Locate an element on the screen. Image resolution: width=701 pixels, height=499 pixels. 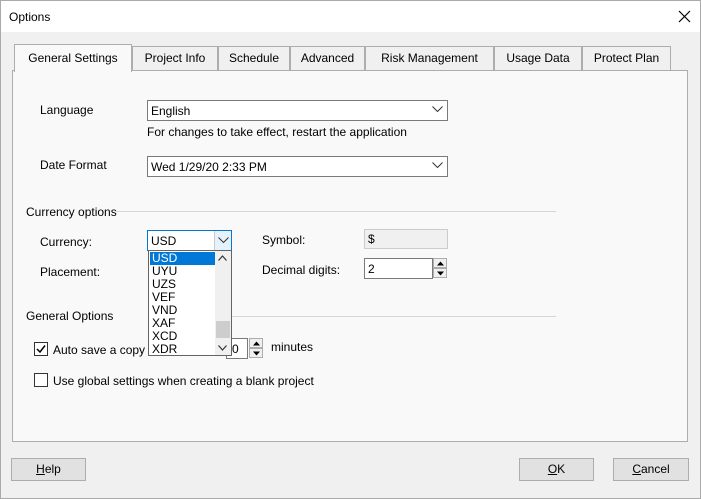
tab-label: General Settings is located at coordinates (73, 58).